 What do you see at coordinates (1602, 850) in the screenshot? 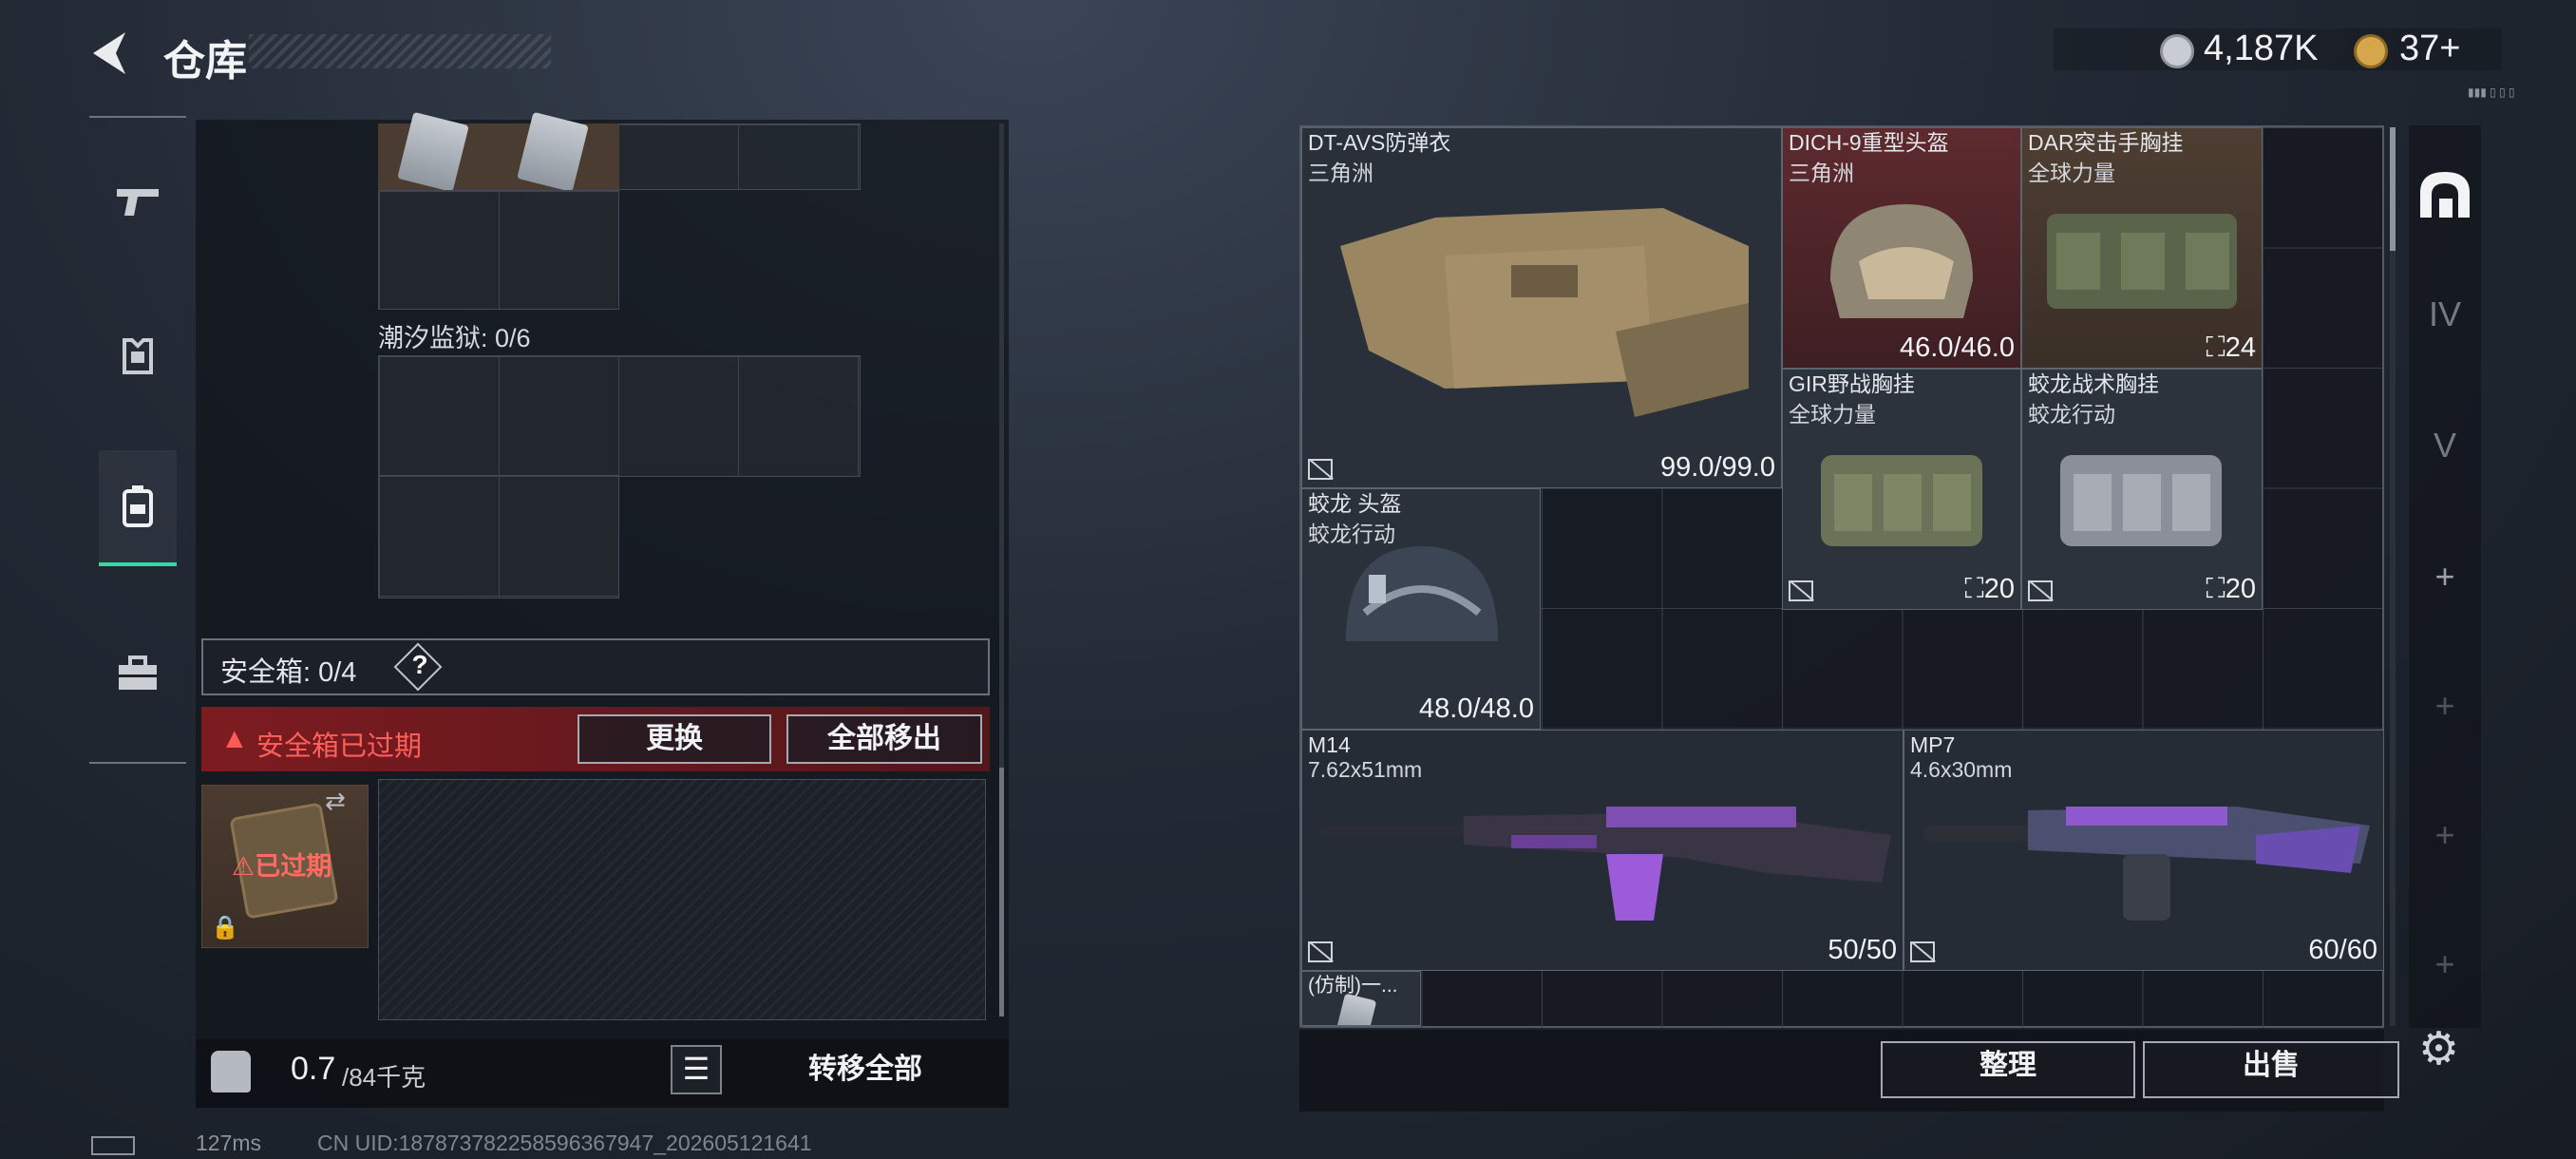
I see `stash-item-m14: M14 7.62x51mm 50/50` at bounding box center [1602, 850].